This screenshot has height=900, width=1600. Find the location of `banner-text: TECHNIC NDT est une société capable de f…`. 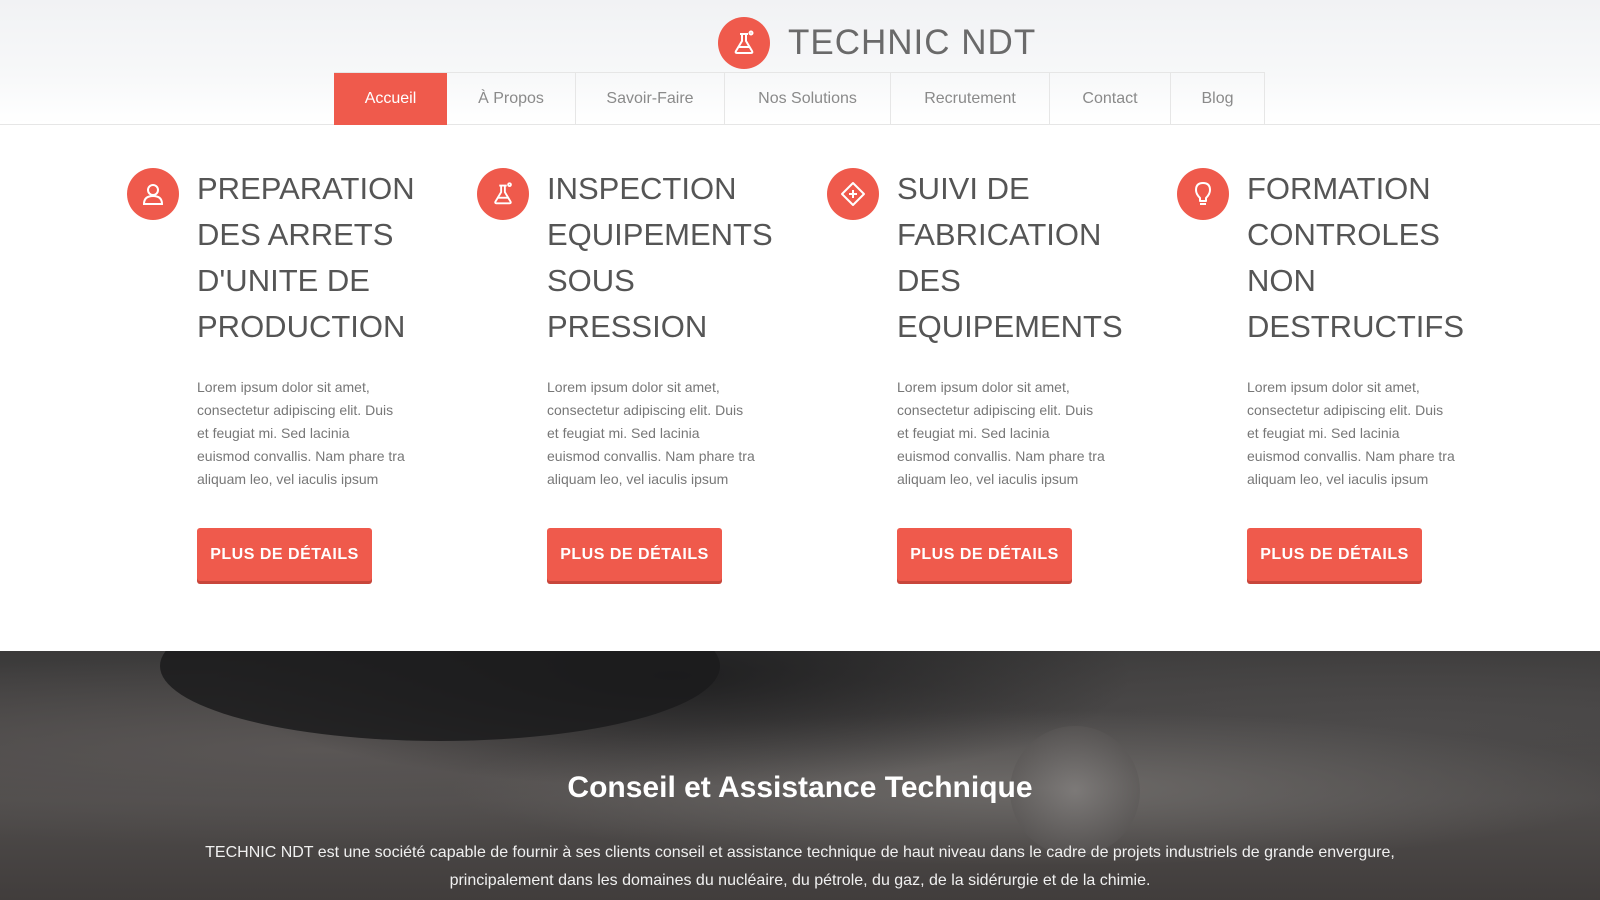

banner-text: TECHNIC NDT est une société capable de f… is located at coordinates (800, 866).